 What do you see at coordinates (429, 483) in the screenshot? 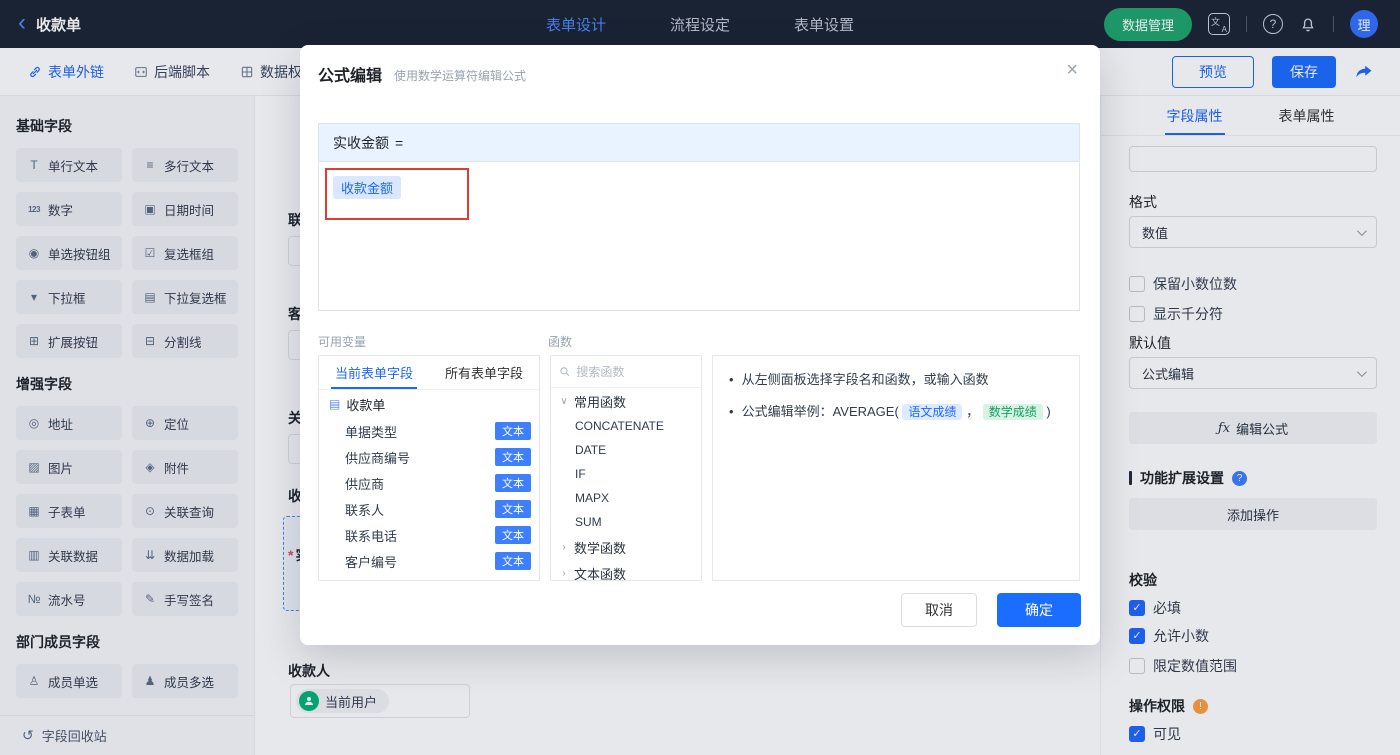
I see `variable-field-row: 供应商 文本` at bounding box center [429, 483].